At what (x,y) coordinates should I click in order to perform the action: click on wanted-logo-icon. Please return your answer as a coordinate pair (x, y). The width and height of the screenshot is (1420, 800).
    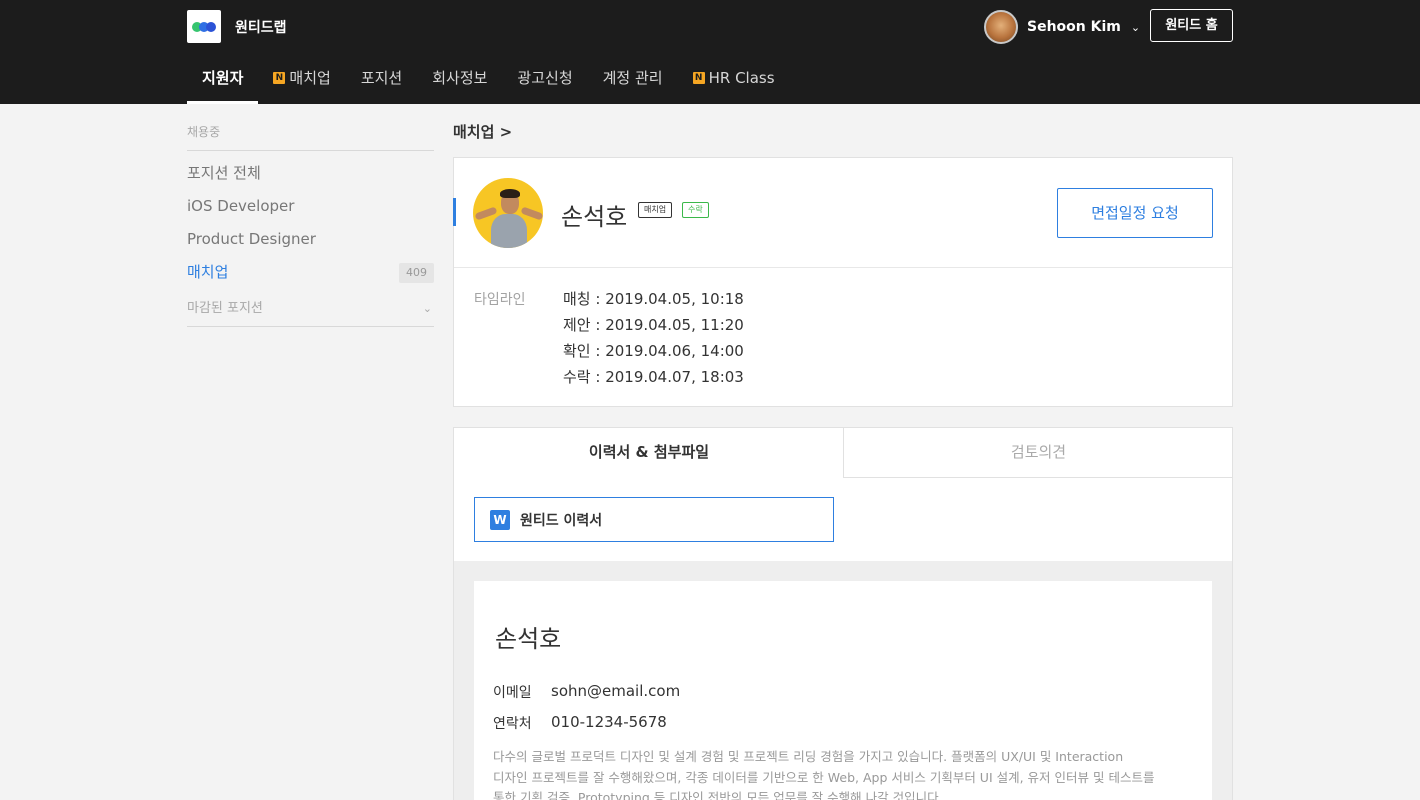
    Looking at the image, I should click on (204, 26).